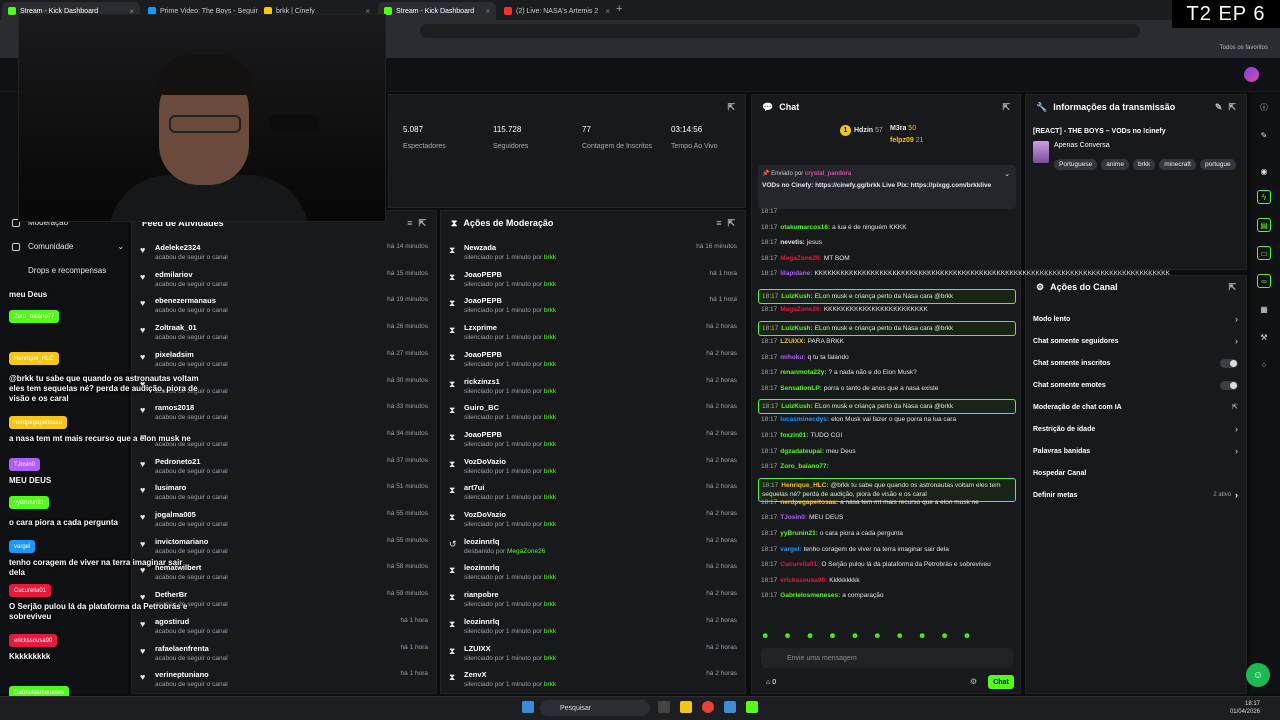 The height and width of the screenshot is (720, 1280). Describe the element at coordinates (1264, 107) in the screenshot. I see `info-icon: ⓘ` at that location.